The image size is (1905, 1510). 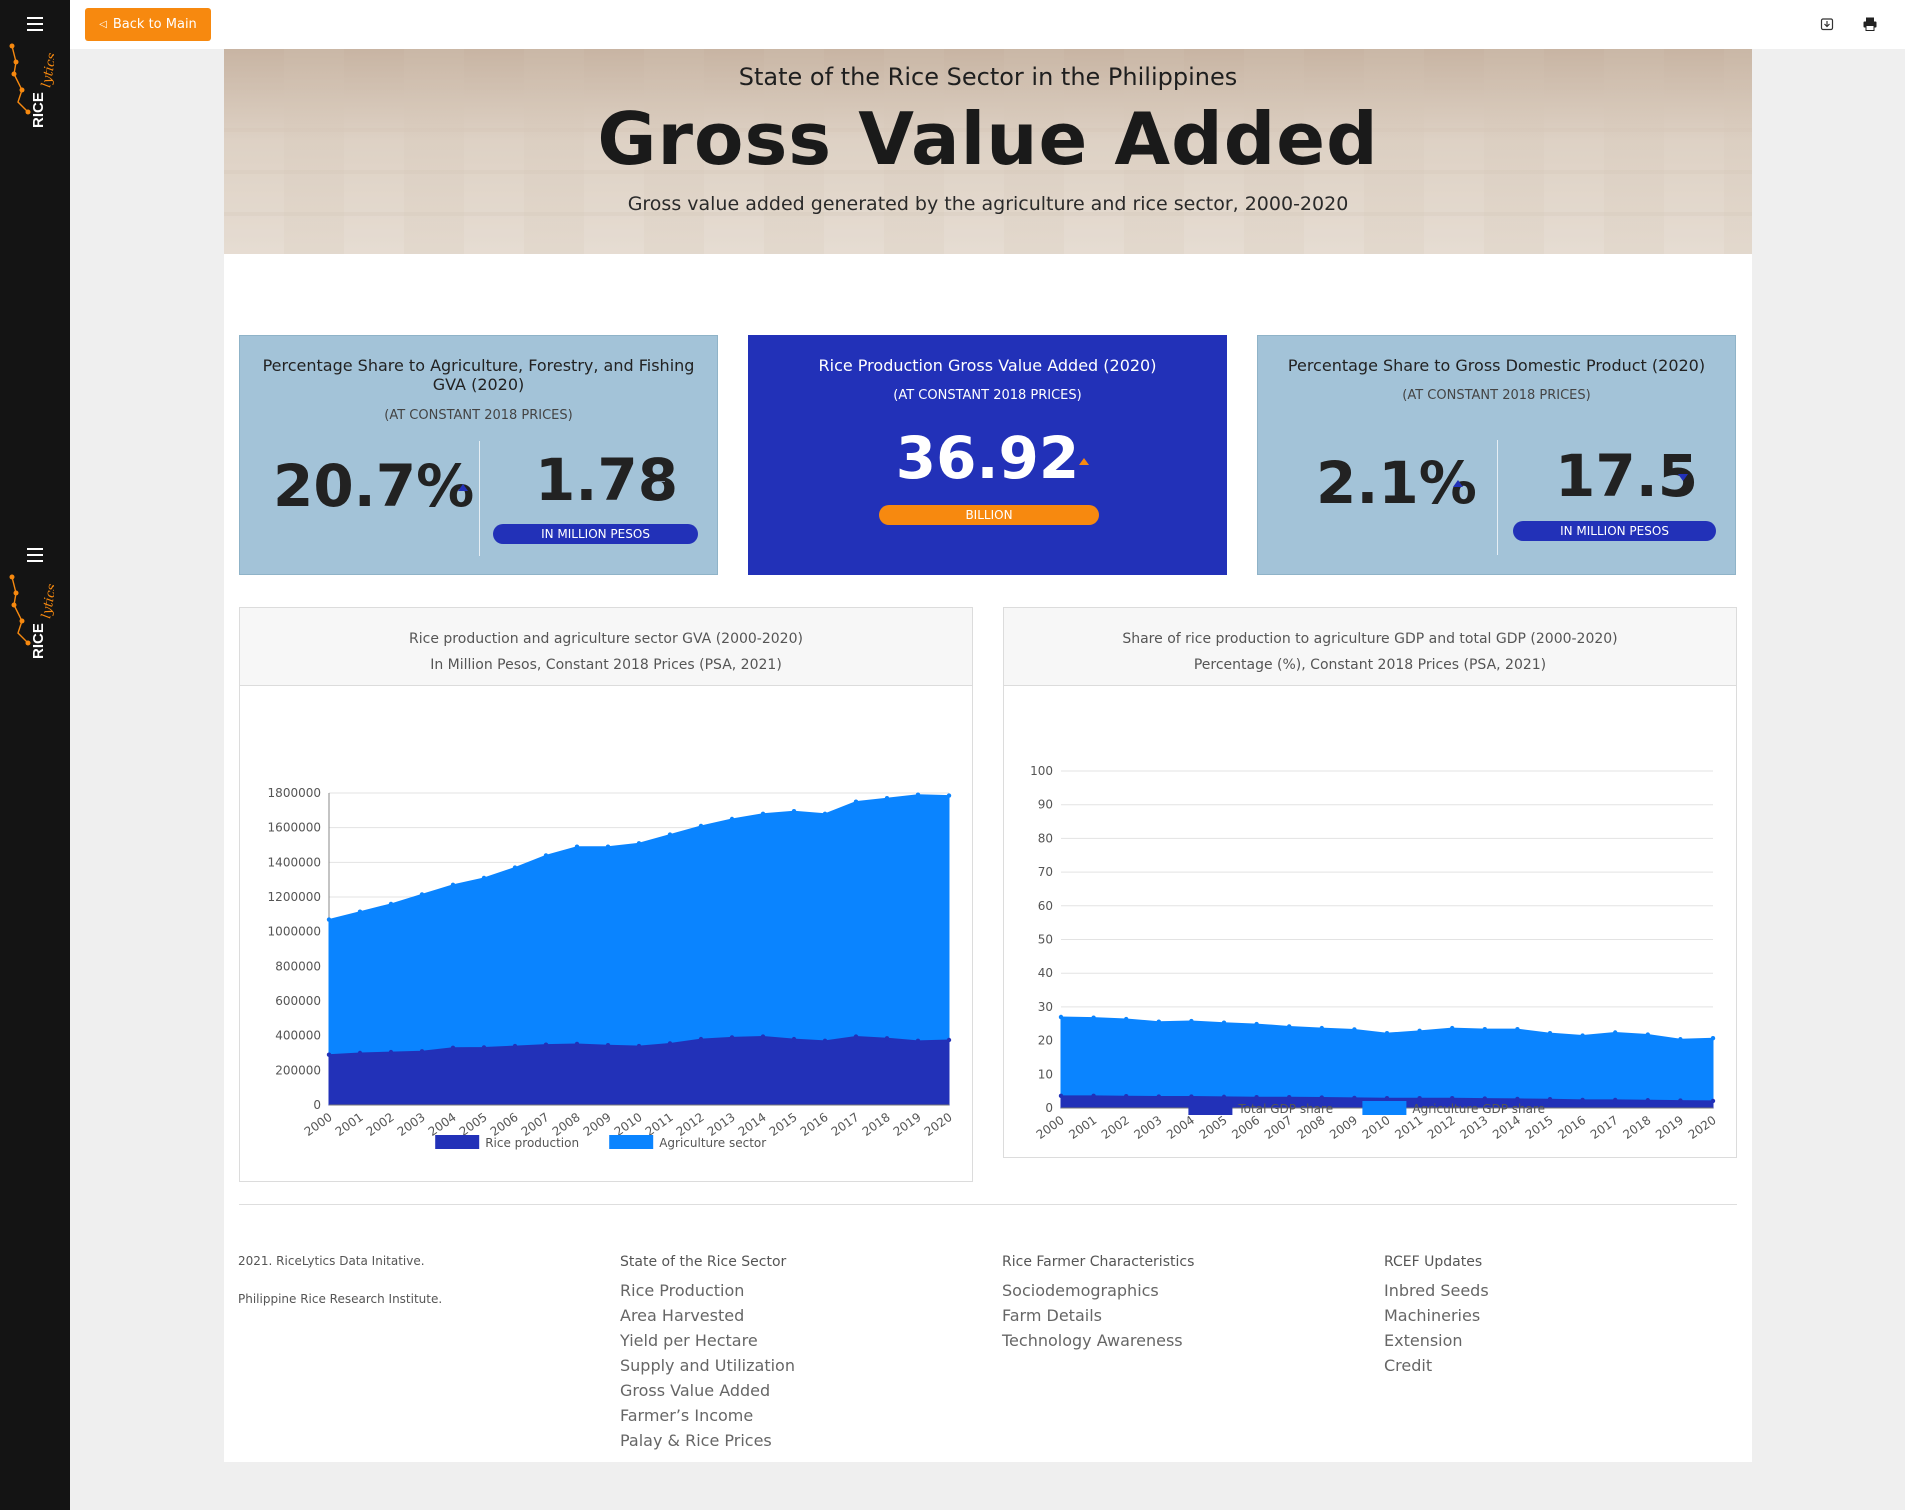 I want to click on x-tick-label: 2010, so click(x=1376, y=1127).